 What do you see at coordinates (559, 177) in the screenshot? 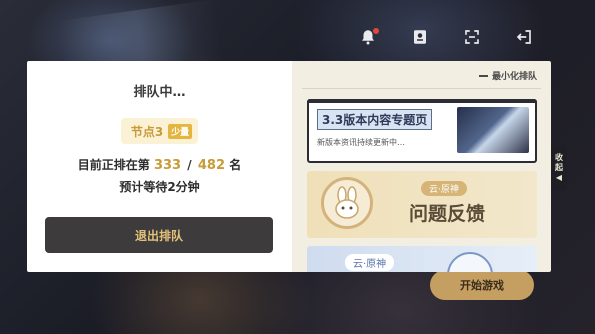
I see `collapse-arrow-icon: ◀` at bounding box center [559, 177].